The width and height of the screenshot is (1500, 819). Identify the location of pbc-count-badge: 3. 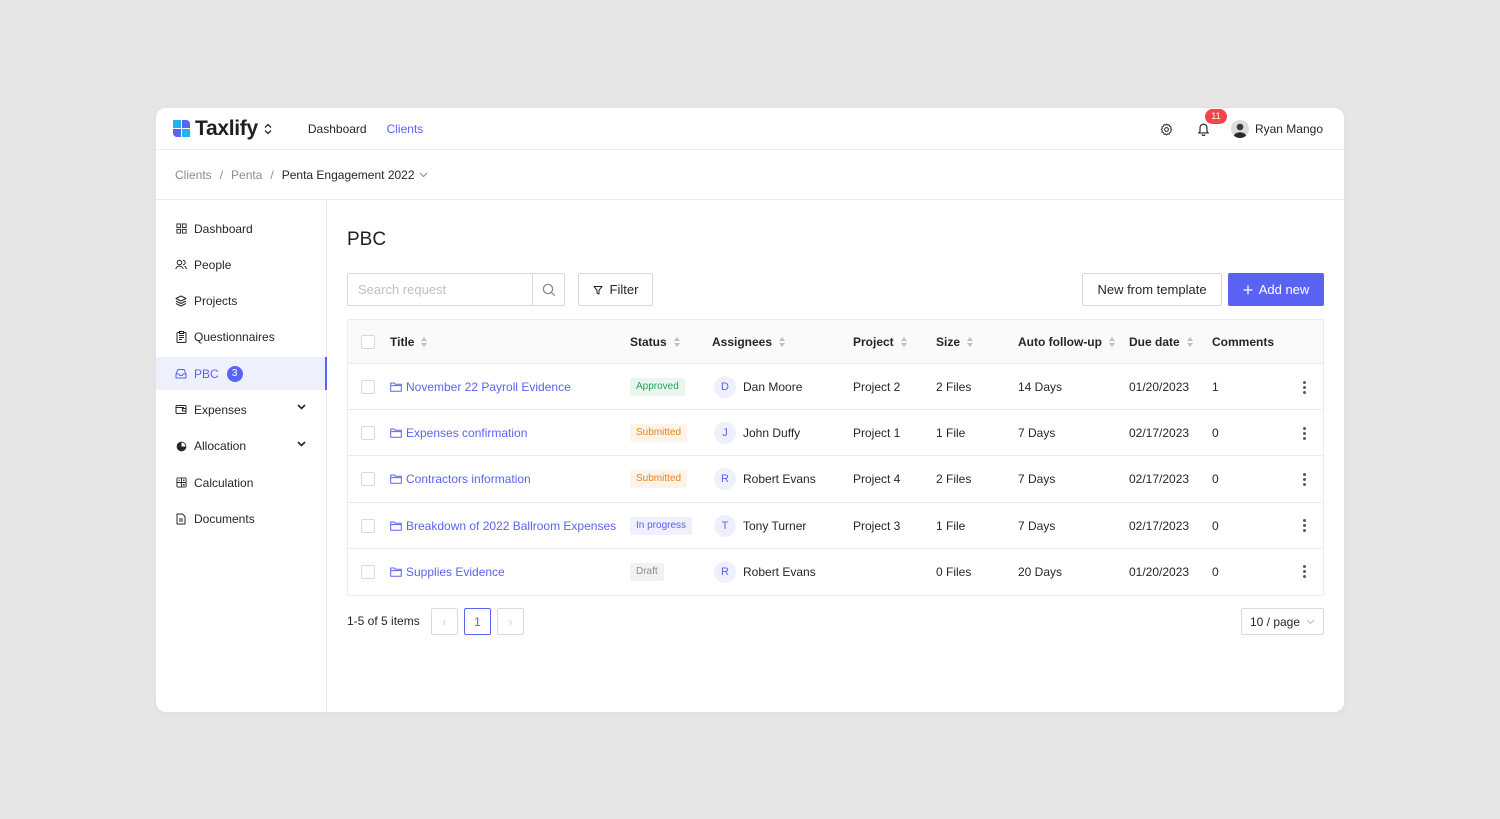
(234, 373).